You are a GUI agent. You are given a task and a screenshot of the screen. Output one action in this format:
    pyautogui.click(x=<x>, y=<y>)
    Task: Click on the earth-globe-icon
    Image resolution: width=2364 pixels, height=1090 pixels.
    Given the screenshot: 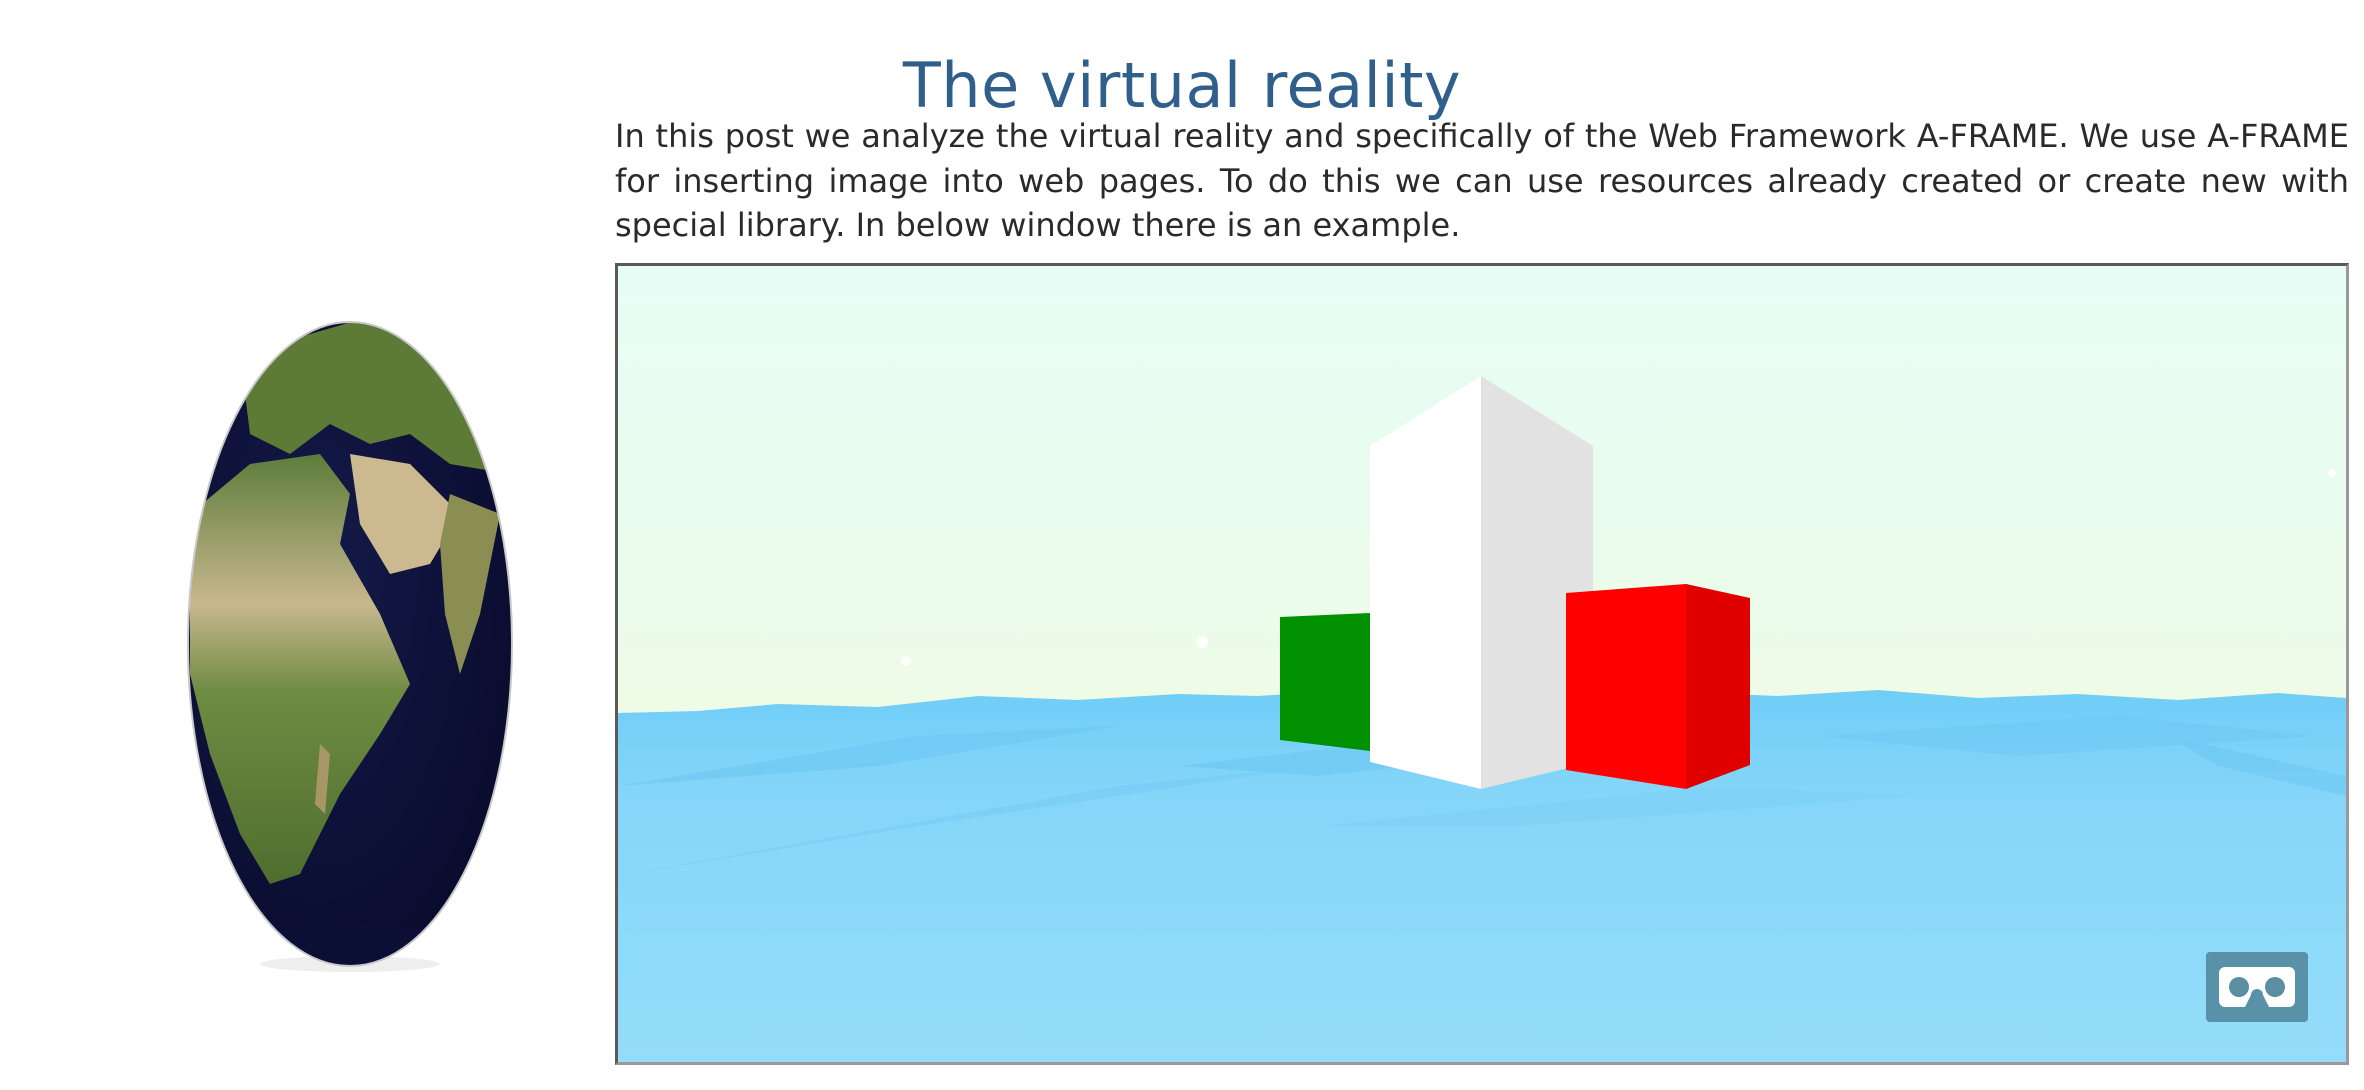 What is the action you would take?
    pyautogui.click(x=350, y=646)
    